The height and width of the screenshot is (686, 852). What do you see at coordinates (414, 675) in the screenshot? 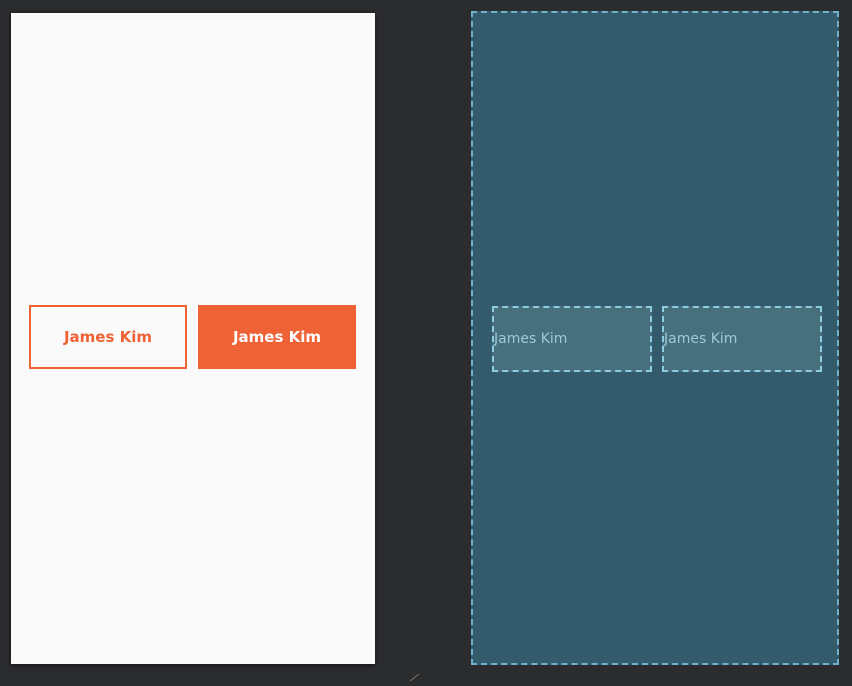
I see `resize-handle-icon` at bounding box center [414, 675].